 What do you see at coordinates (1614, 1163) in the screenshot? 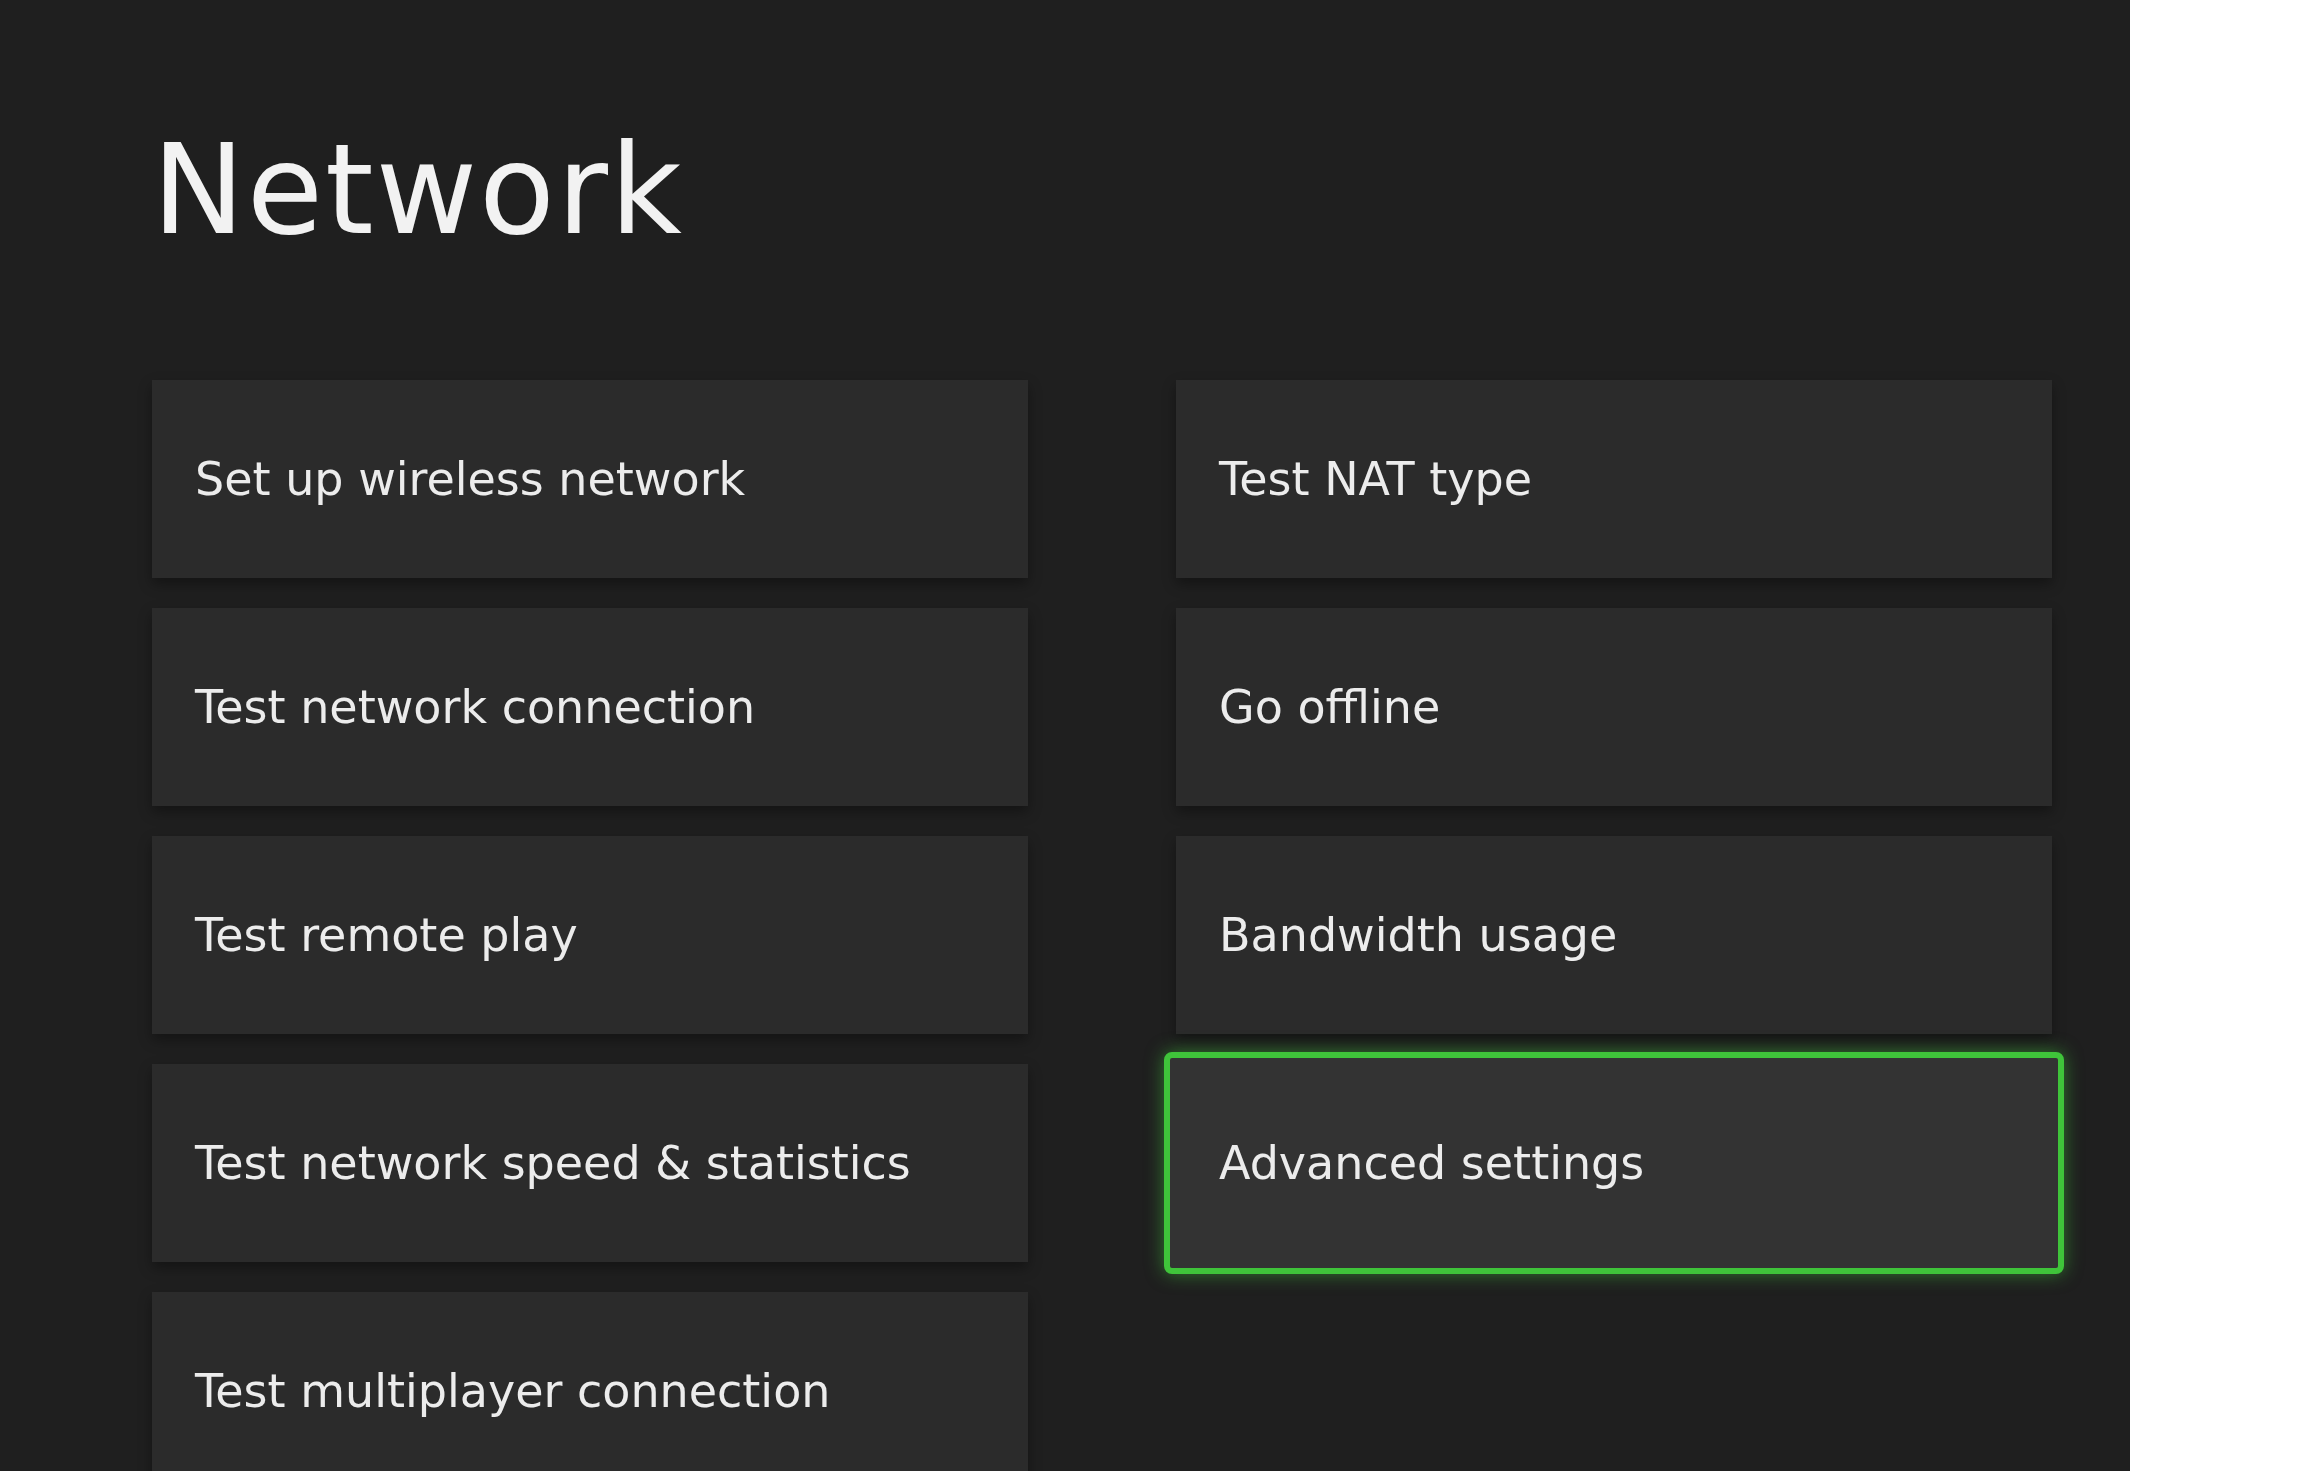
I see `menu-tile: Advanced settings` at bounding box center [1614, 1163].